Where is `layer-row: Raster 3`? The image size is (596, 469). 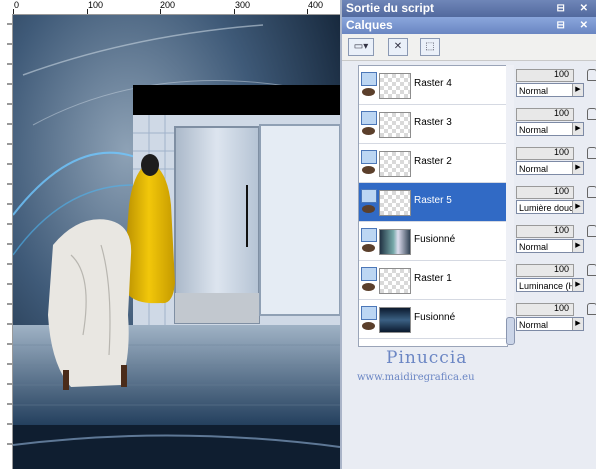 layer-row: Raster 3 is located at coordinates (433, 124).